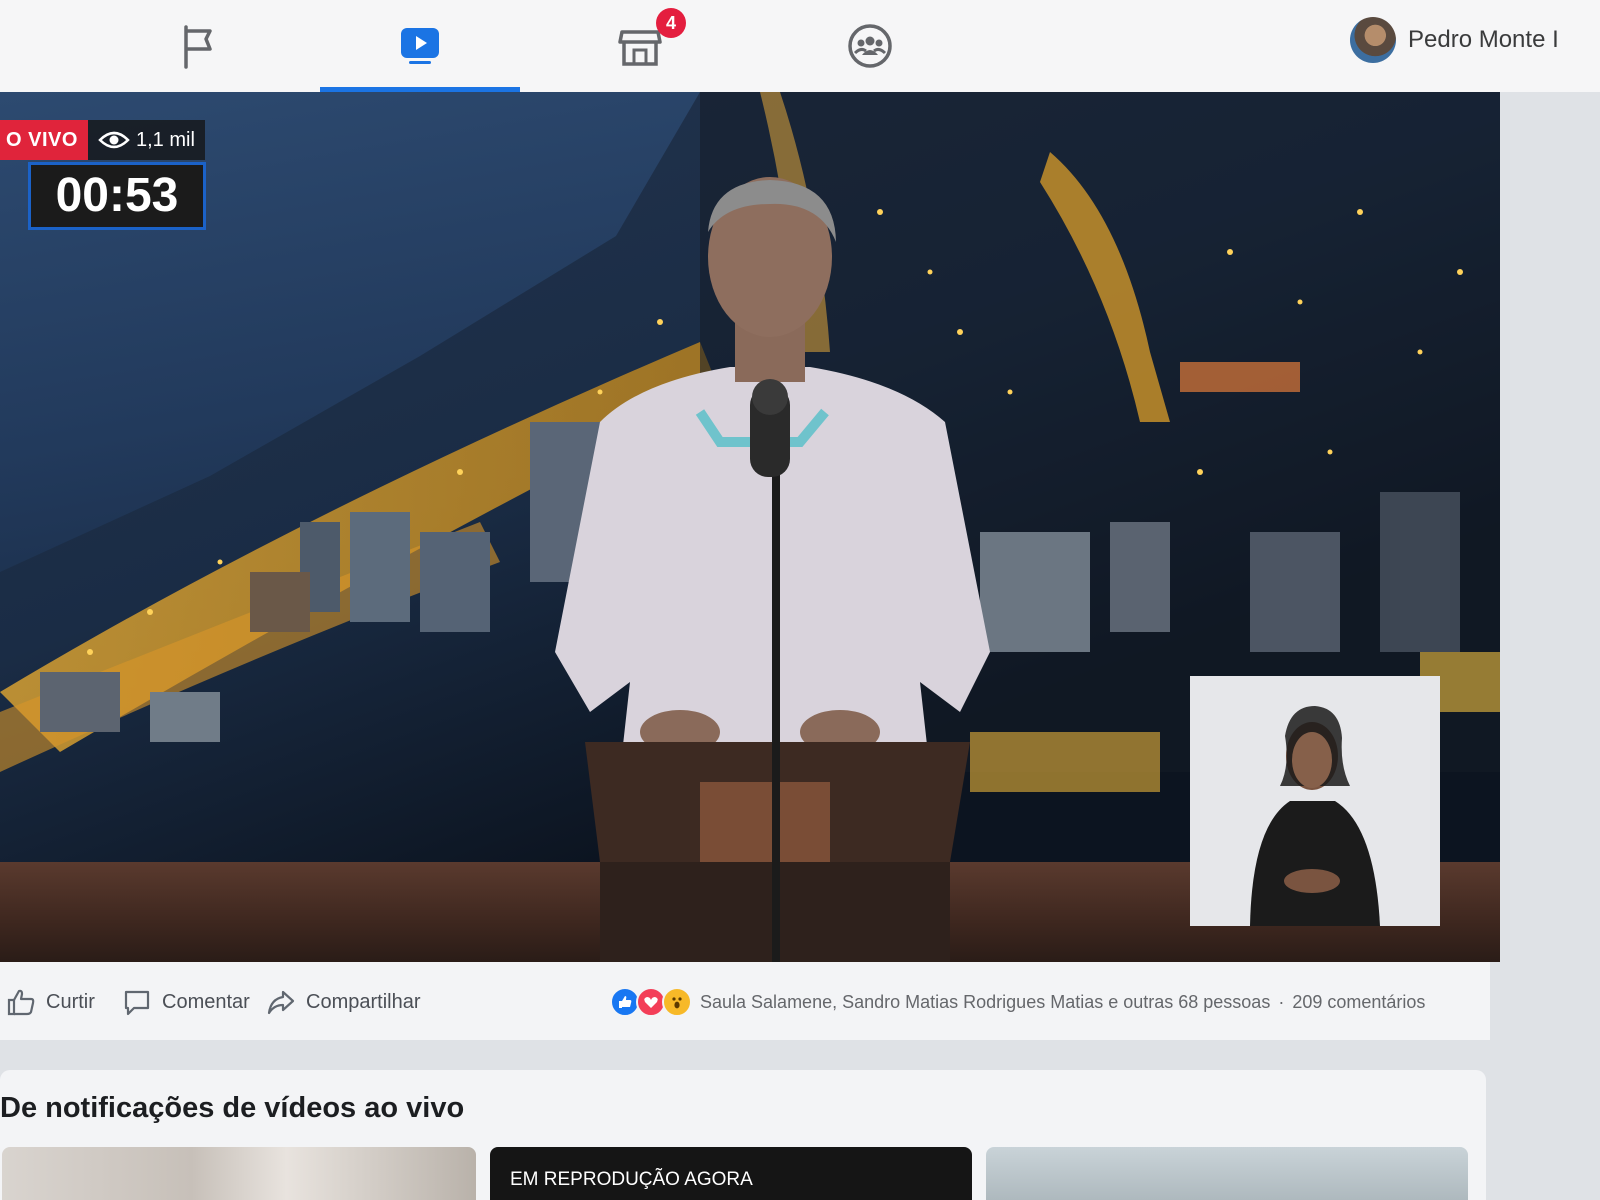  I want to click on share-button: Compartilhar, so click(343, 1002).